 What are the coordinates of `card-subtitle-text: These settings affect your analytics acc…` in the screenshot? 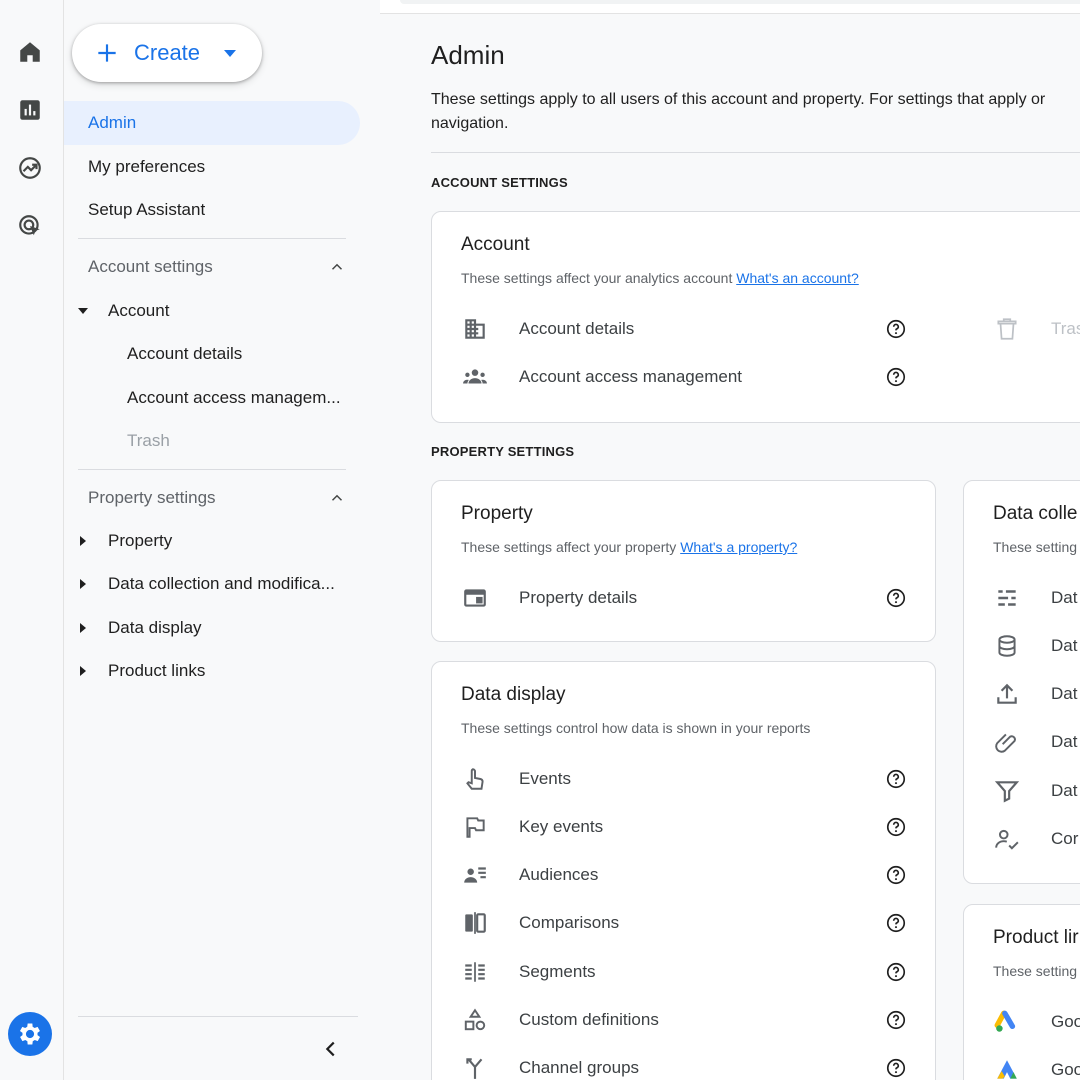 It's located at (597, 278).